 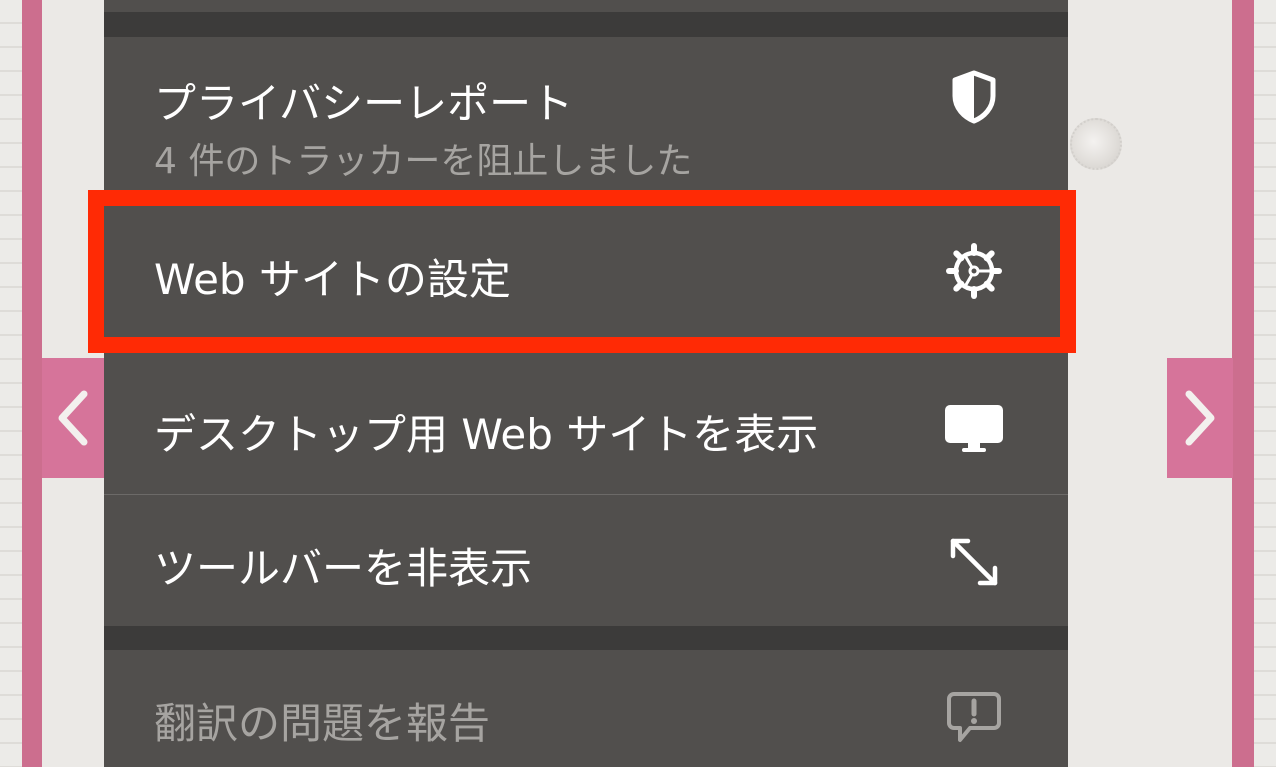 What do you see at coordinates (486, 434) in the screenshot?
I see `desktop-site-label: デスクトップ用 Web サイトを表示` at bounding box center [486, 434].